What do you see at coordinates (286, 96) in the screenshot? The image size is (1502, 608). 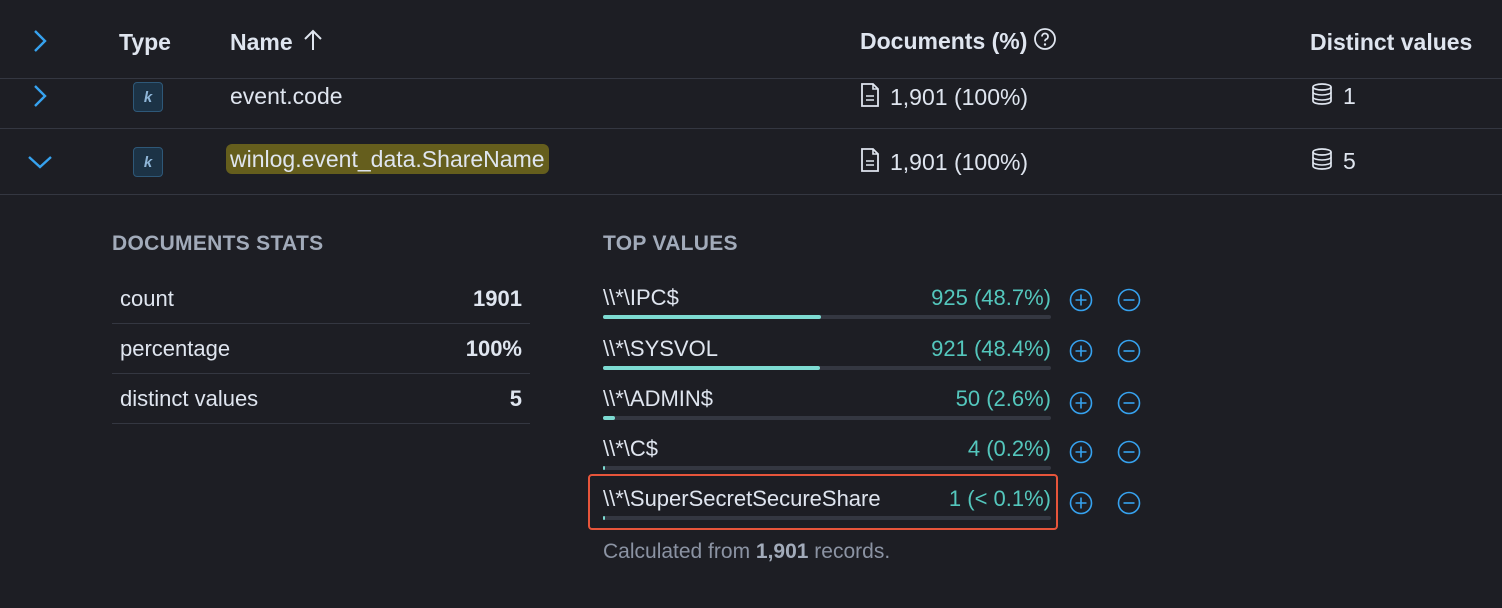 I see `field-name: event.code` at bounding box center [286, 96].